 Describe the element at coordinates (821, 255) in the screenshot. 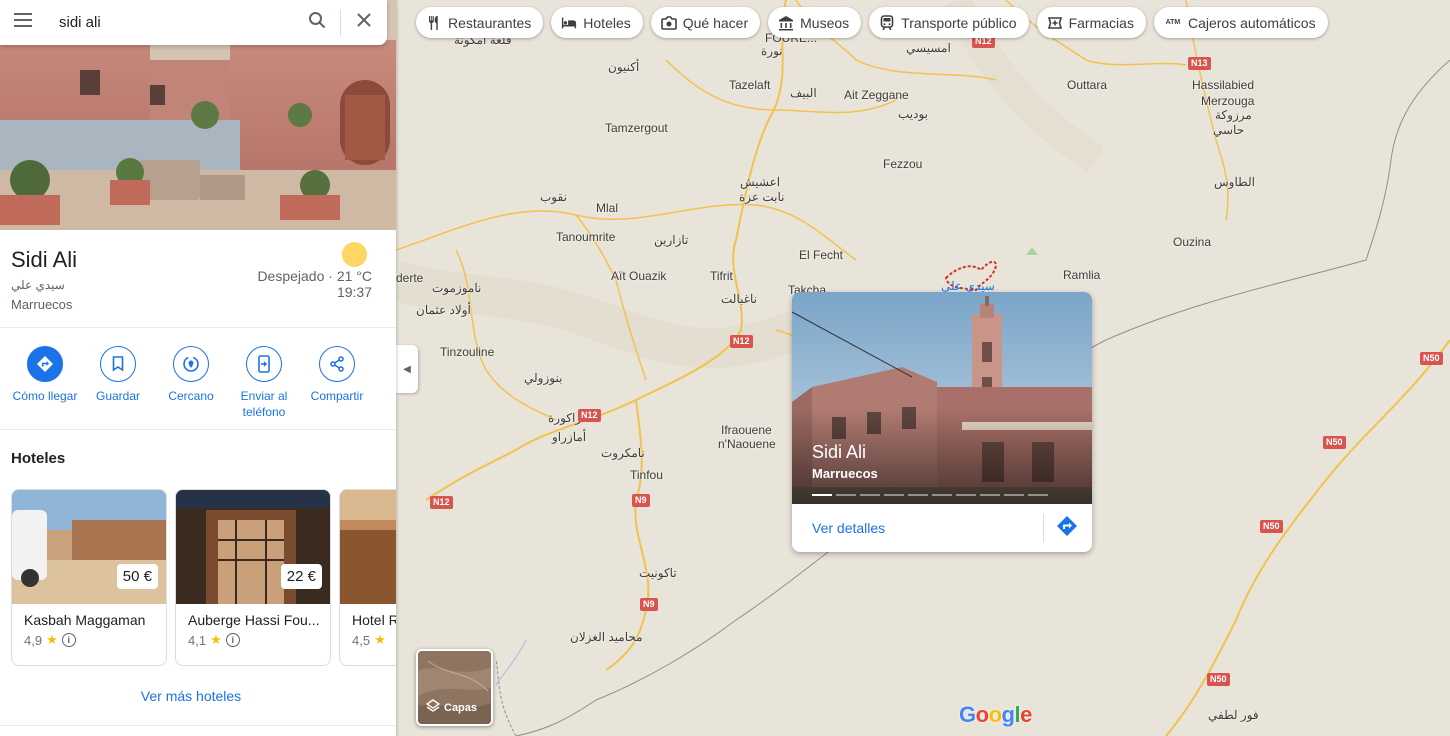

I see `map-place: El Fecht` at that location.